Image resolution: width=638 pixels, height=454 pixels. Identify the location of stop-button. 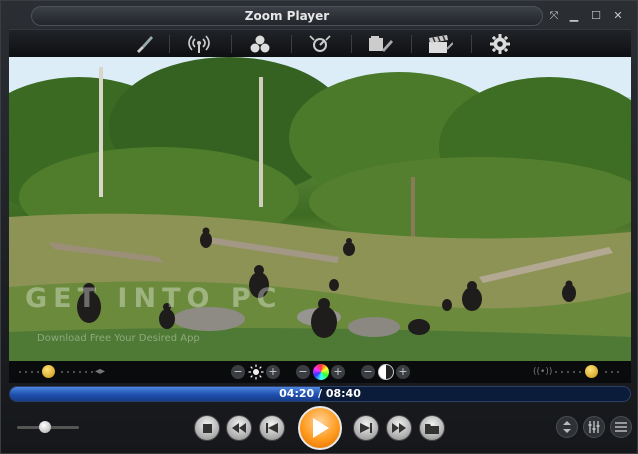
(207, 428).